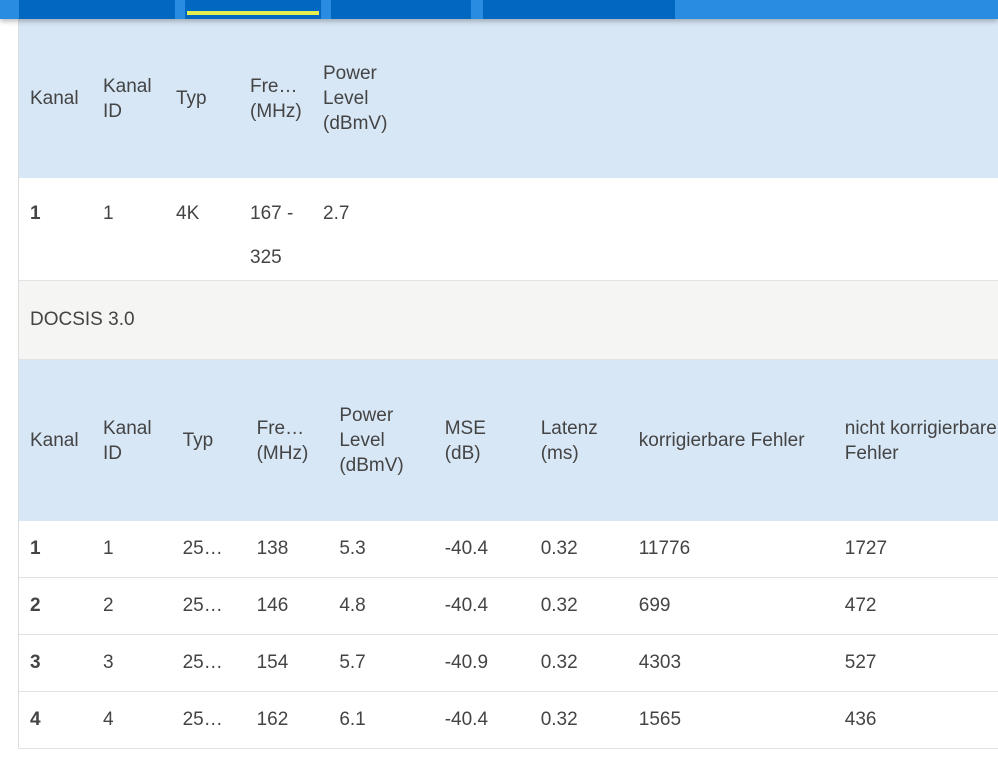 This screenshot has height=759, width=998. What do you see at coordinates (287, 606) in the screenshot?
I see `cell: 146` at bounding box center [287, 606].